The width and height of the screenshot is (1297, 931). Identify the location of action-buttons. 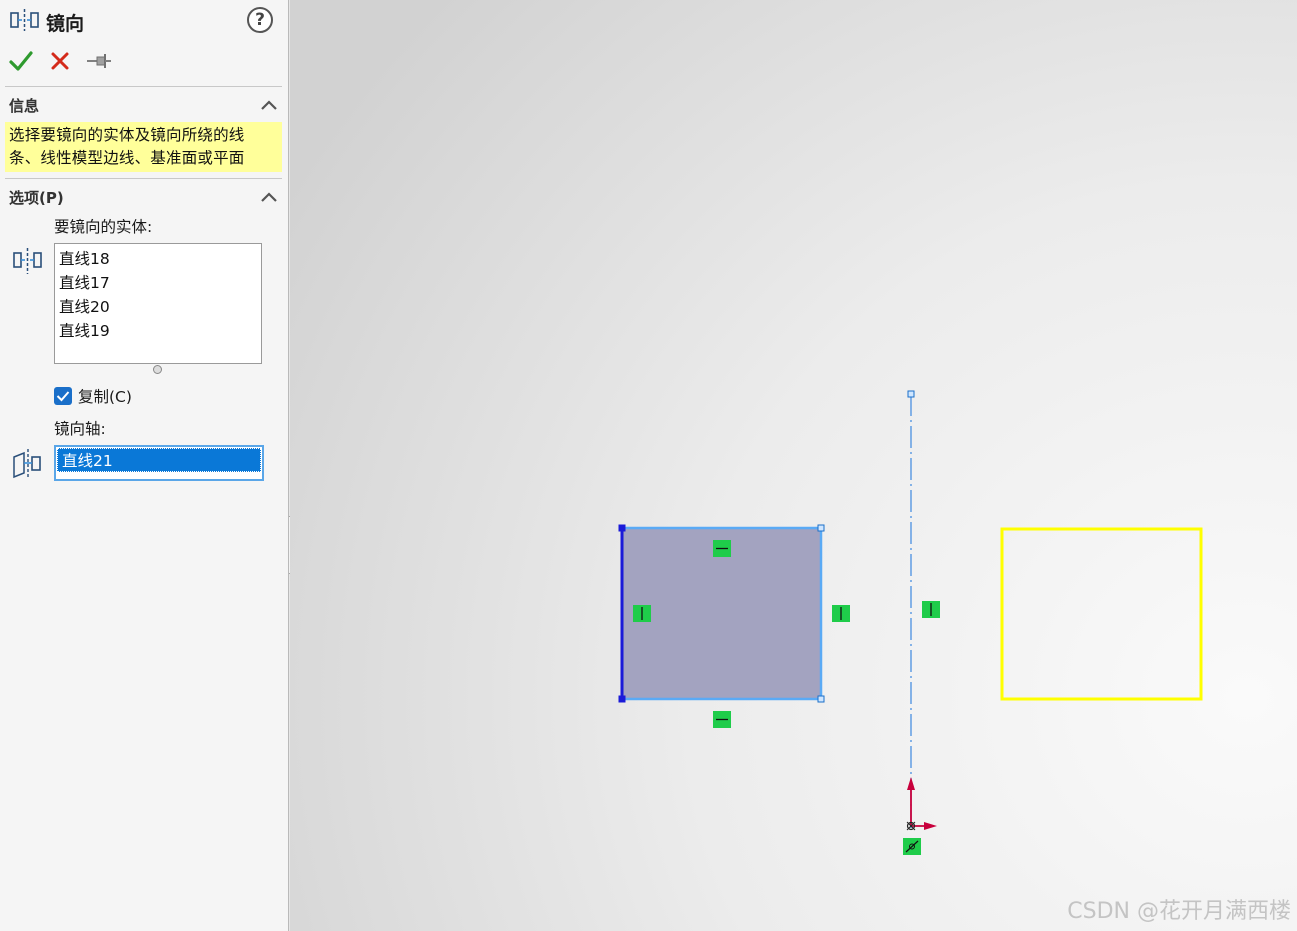
(66, 61).